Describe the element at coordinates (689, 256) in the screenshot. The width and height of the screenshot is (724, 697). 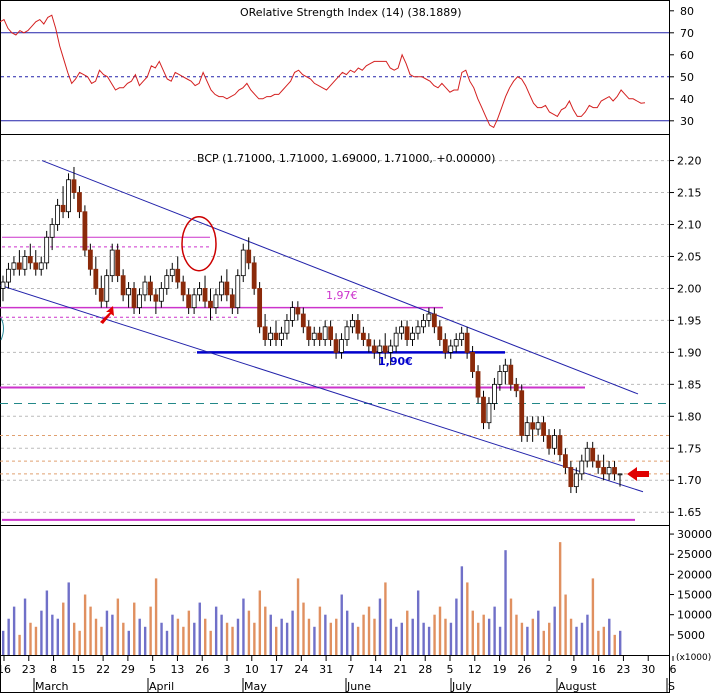
I see `price-tick-label: 2.05` at that location.